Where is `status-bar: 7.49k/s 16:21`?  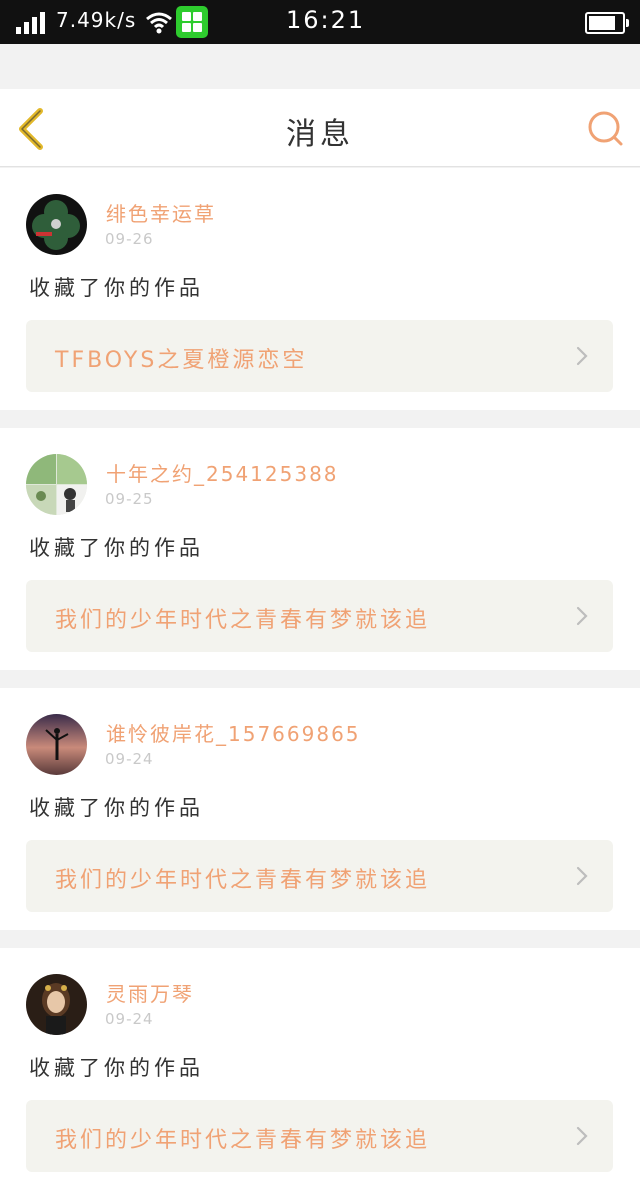 status-bar: 7.49k/s 16:21 is located at coordinates (320, 22).